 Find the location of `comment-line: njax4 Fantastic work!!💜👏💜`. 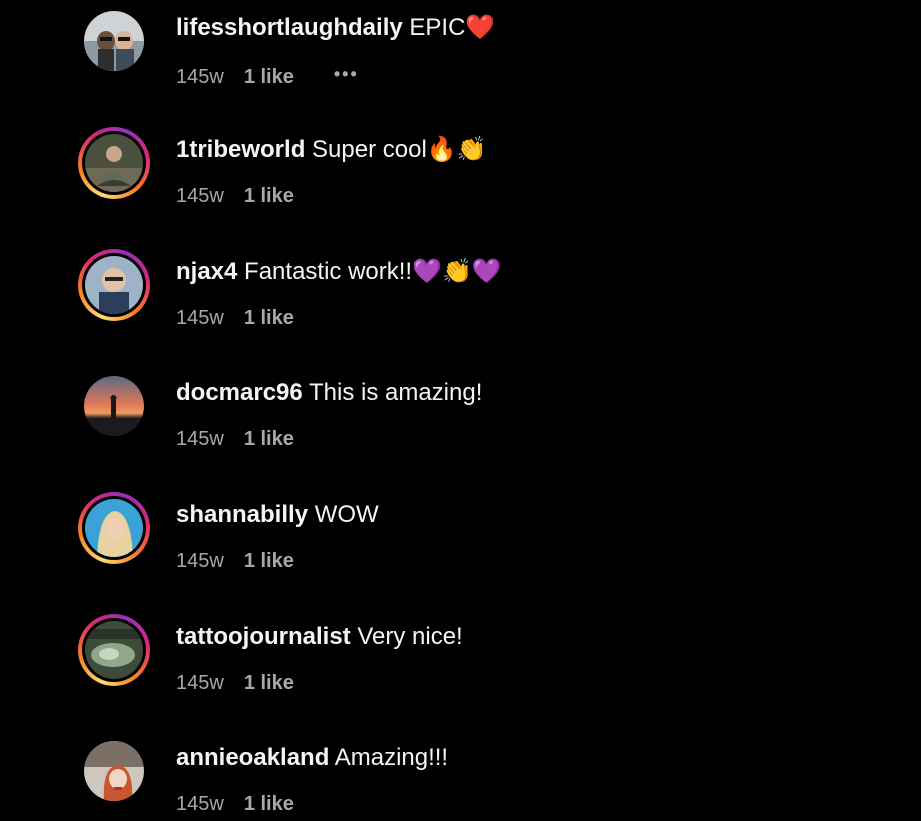

comment-line: njax4 Fantastic work!!💜👏💜 is located at coordinates (339, 272).